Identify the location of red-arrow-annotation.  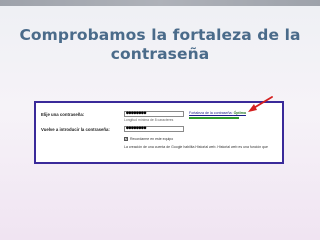
(260, 104).